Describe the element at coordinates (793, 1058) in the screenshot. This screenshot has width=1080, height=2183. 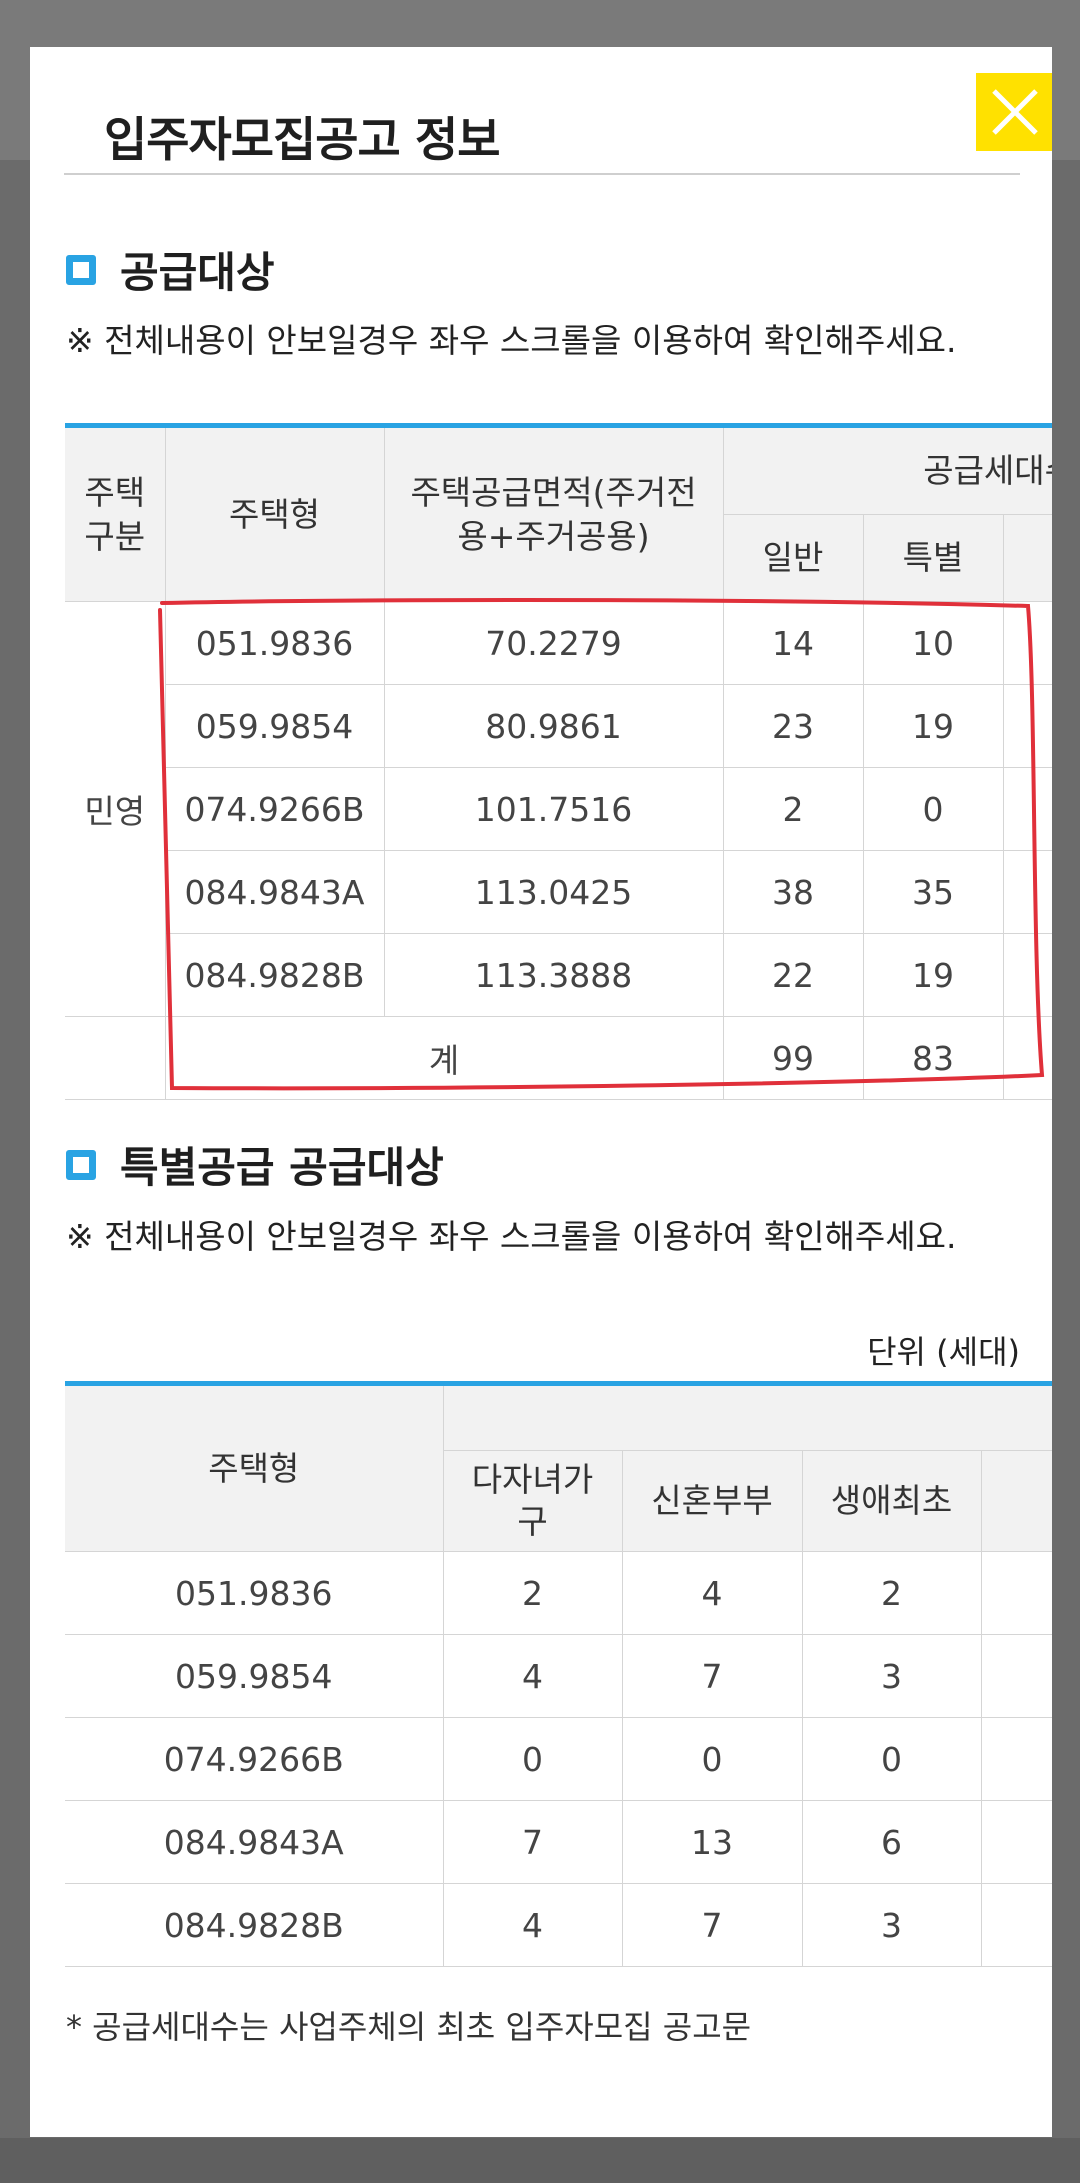
I see `total-general: 99` at that location.